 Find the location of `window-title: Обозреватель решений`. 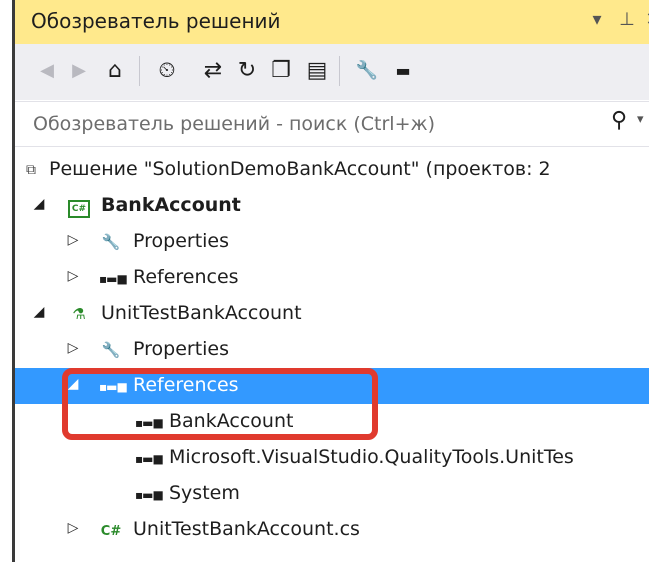

window-title: Обозреватель решений is located at coordinates (156, 21).